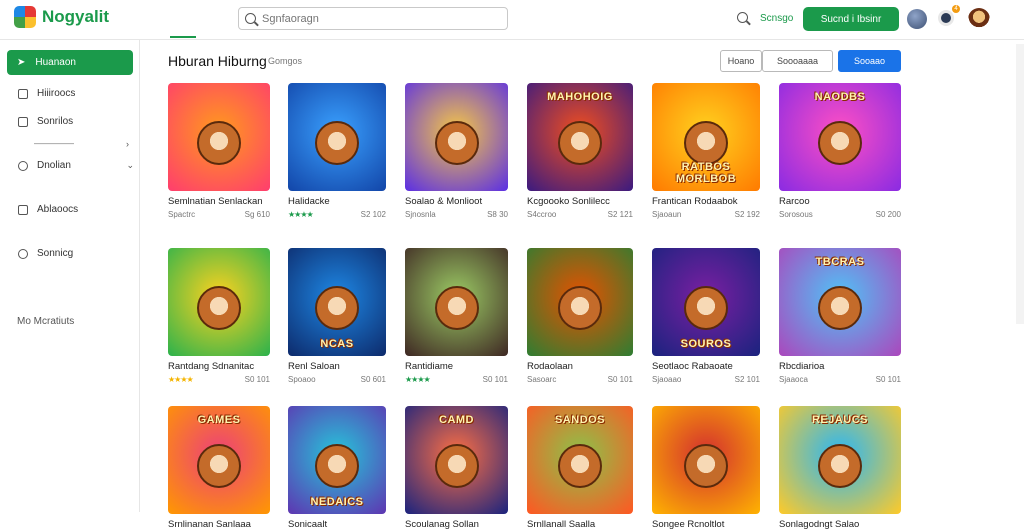  I want to click on game-title: Halidacke, so click(337, 201).